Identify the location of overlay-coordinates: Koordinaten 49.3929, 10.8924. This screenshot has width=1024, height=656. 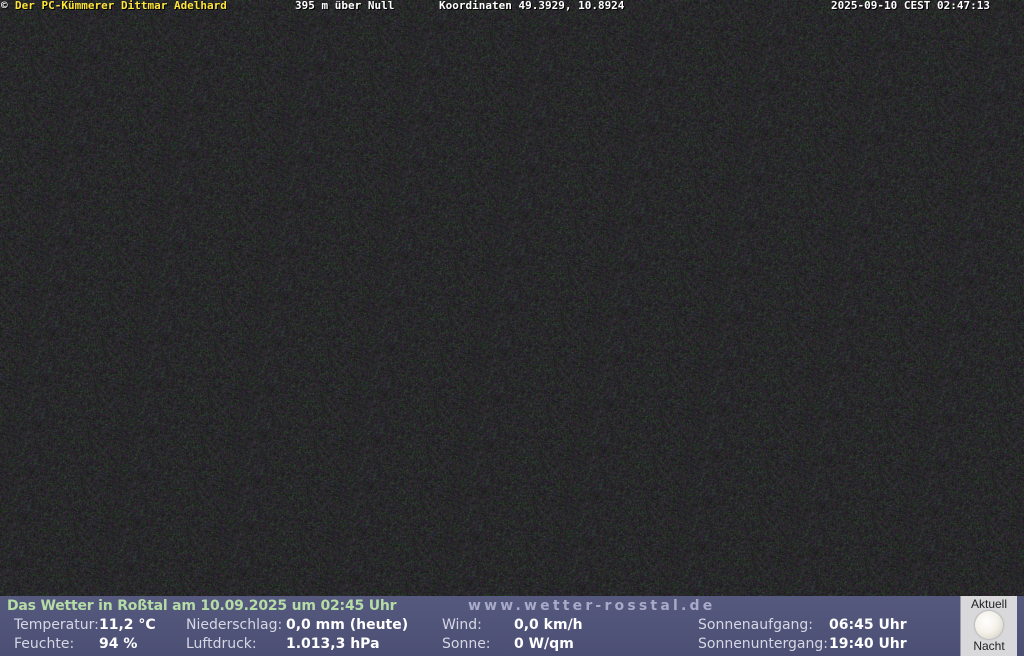
(532, 6).